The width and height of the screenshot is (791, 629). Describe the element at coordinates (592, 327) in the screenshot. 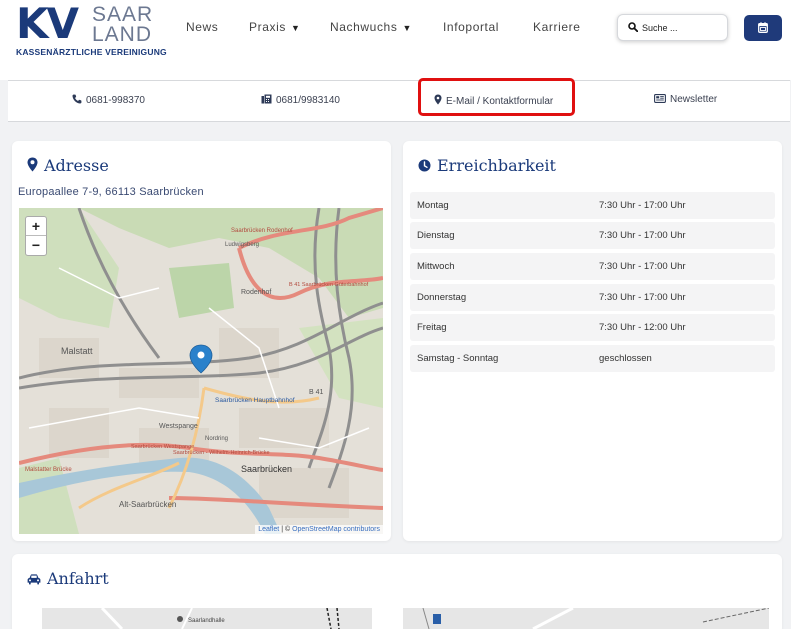

I see `hours-row: Freitag 7:30 Uhr - 12:00 Uhr` at that location.